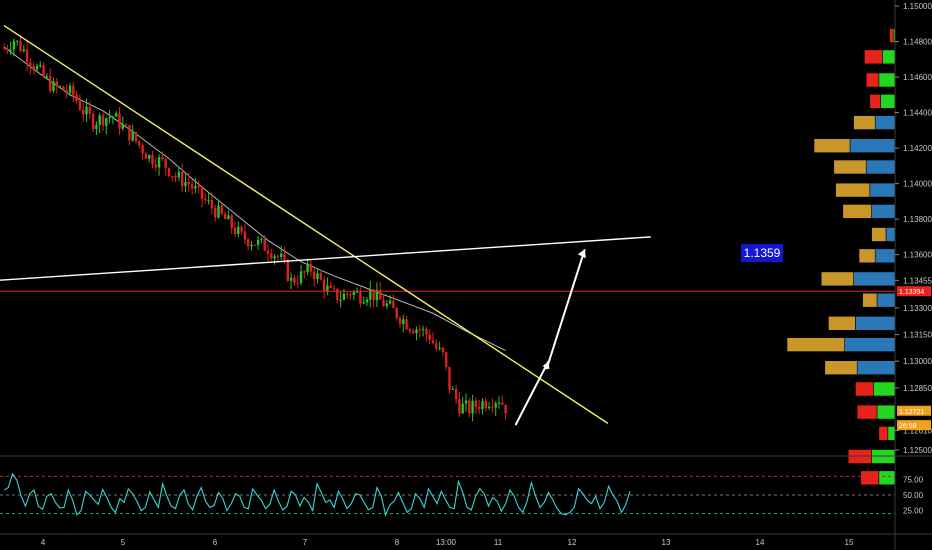 The image size is (932, 550). Describe the element at coordinates (913, 495) in the screenshot. I see `oscillator-tick-label: 50.00` at that location.